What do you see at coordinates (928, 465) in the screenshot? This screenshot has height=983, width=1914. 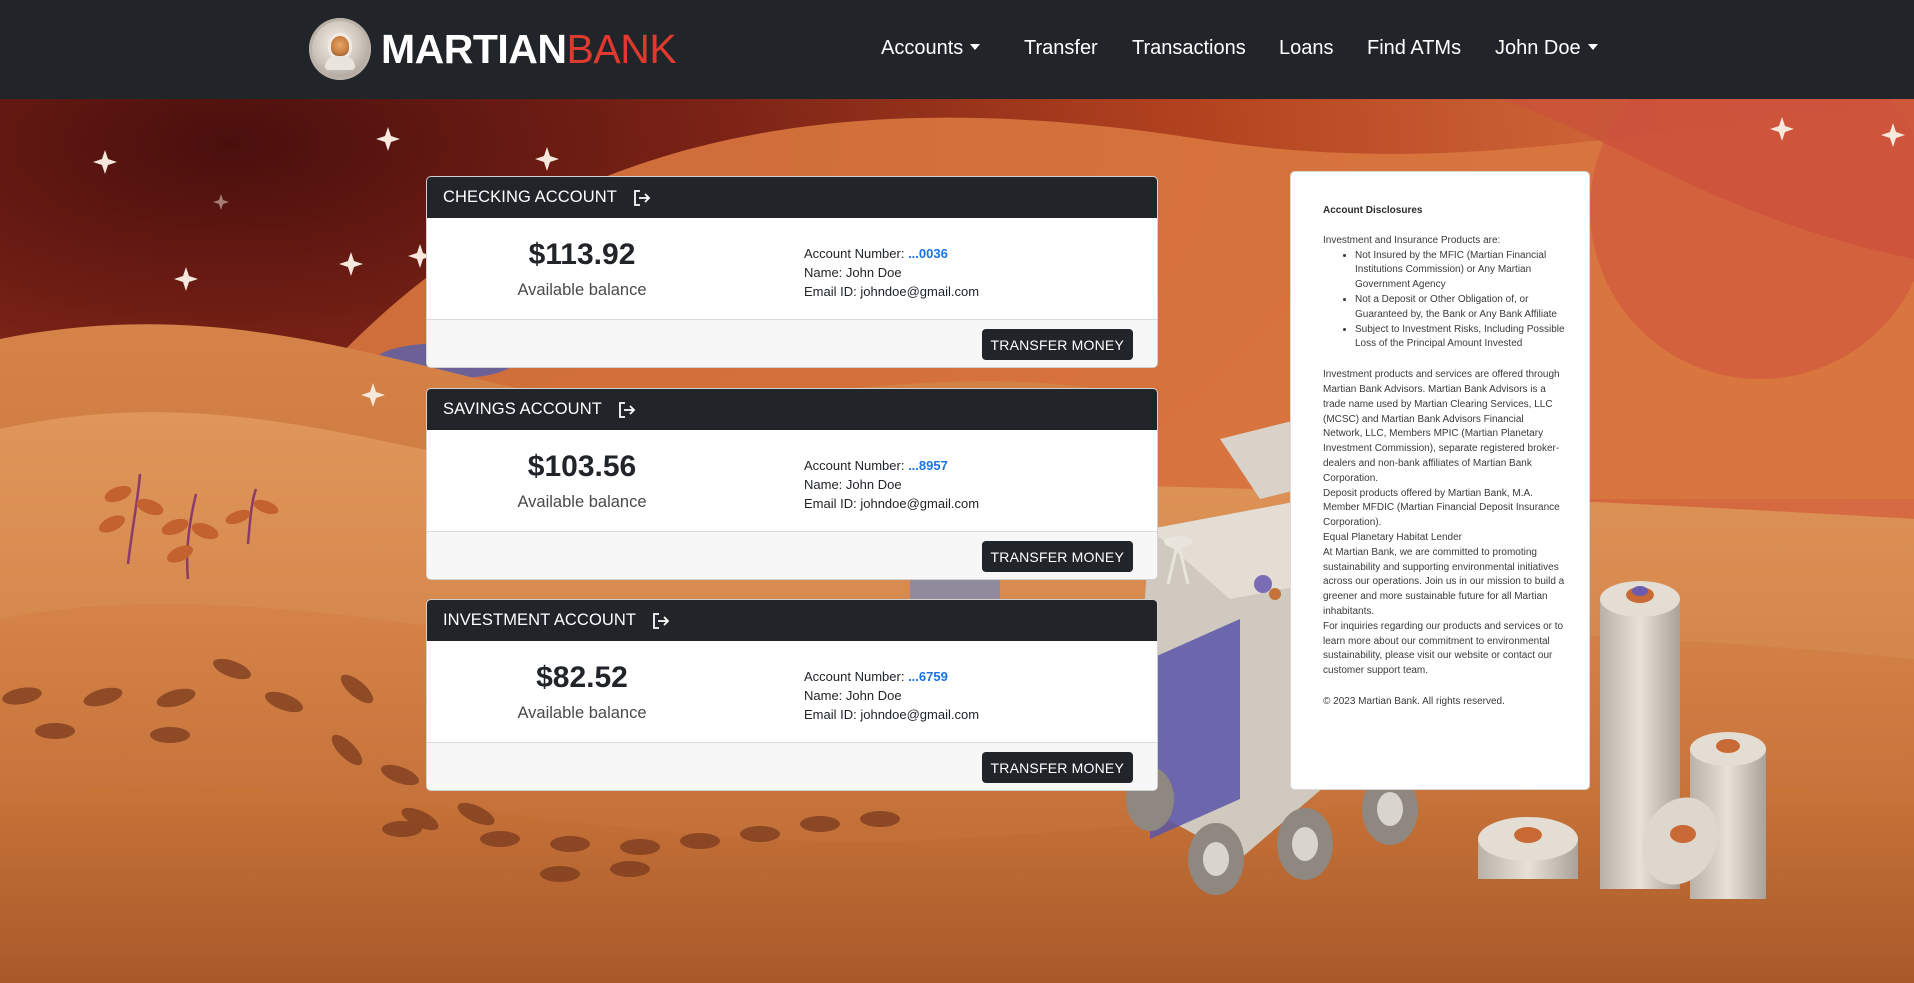 I see `account-number: ...8957` at bounding box center [928, 465].